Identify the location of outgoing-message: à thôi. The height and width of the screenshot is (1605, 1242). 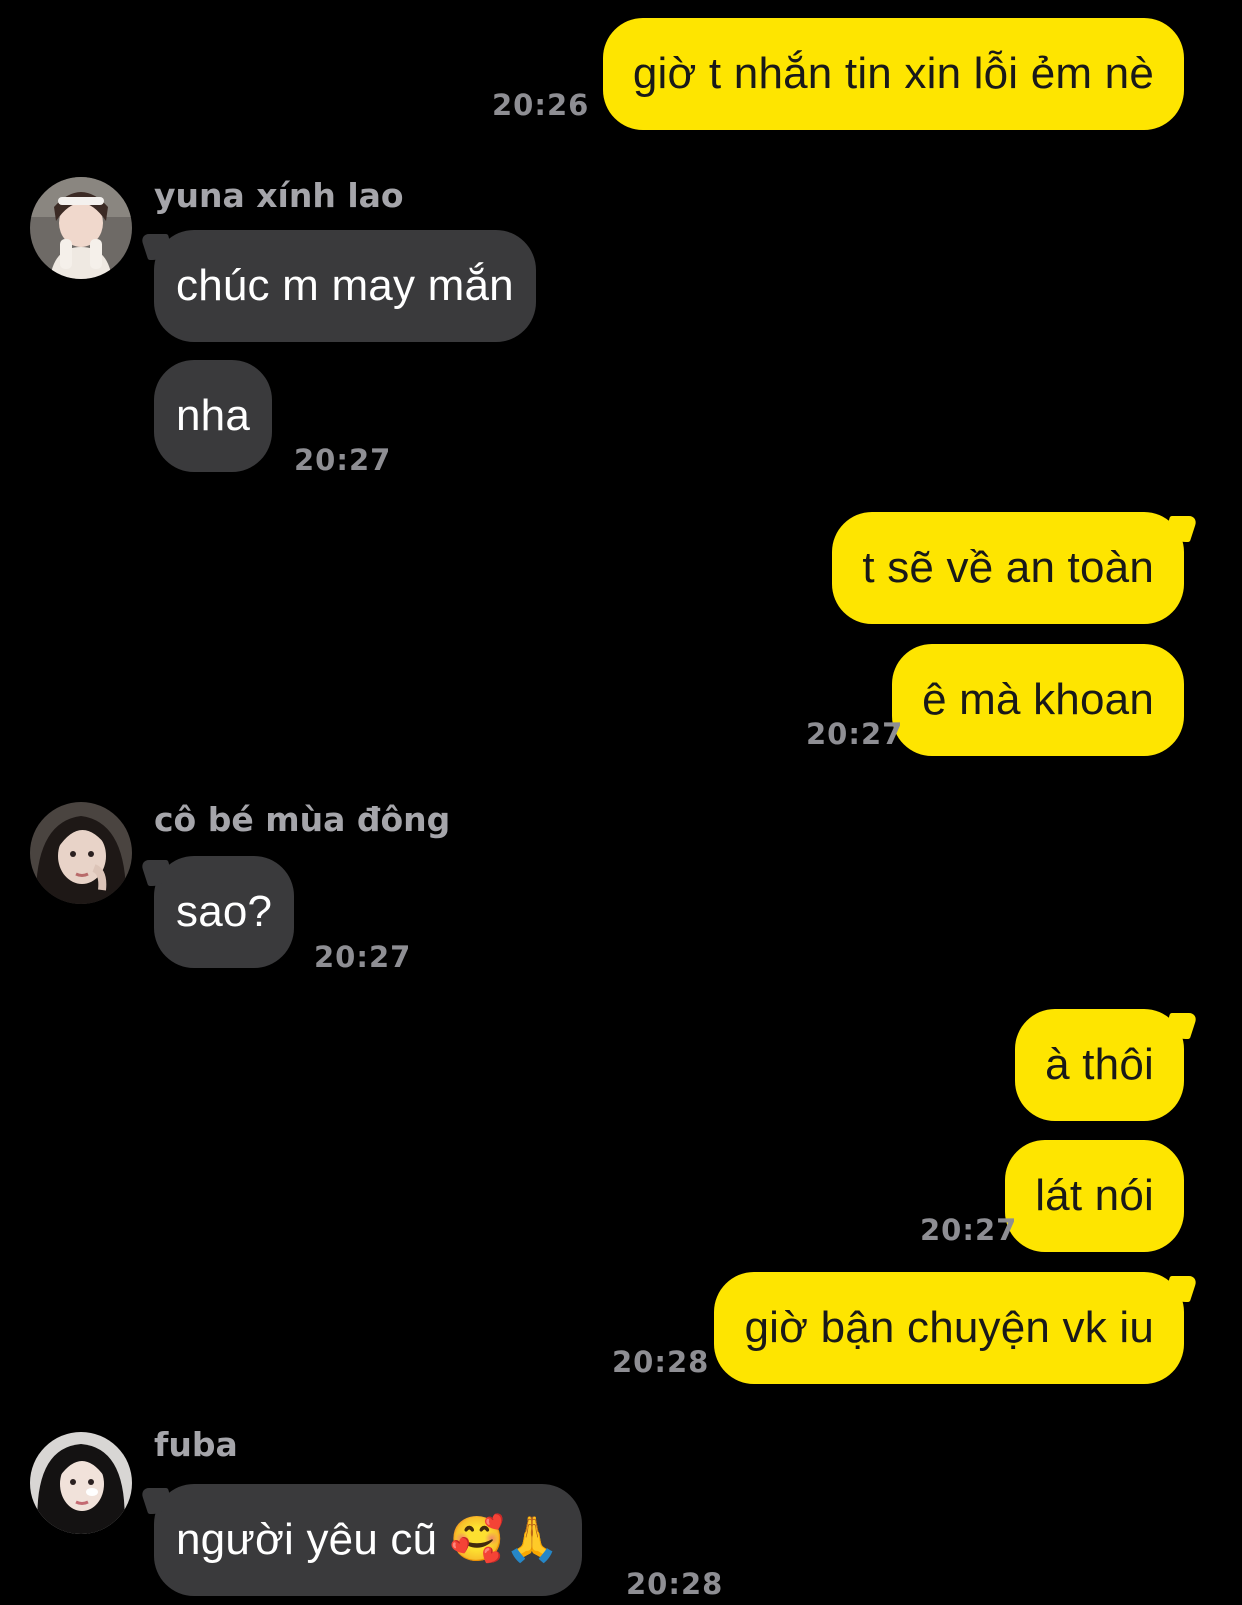
(1099, 1065).